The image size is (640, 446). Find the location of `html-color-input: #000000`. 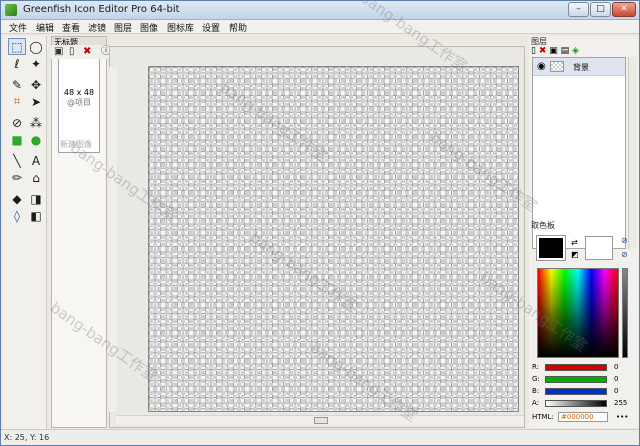

html-color-input: #000000 is located at coordinates (583, 417).